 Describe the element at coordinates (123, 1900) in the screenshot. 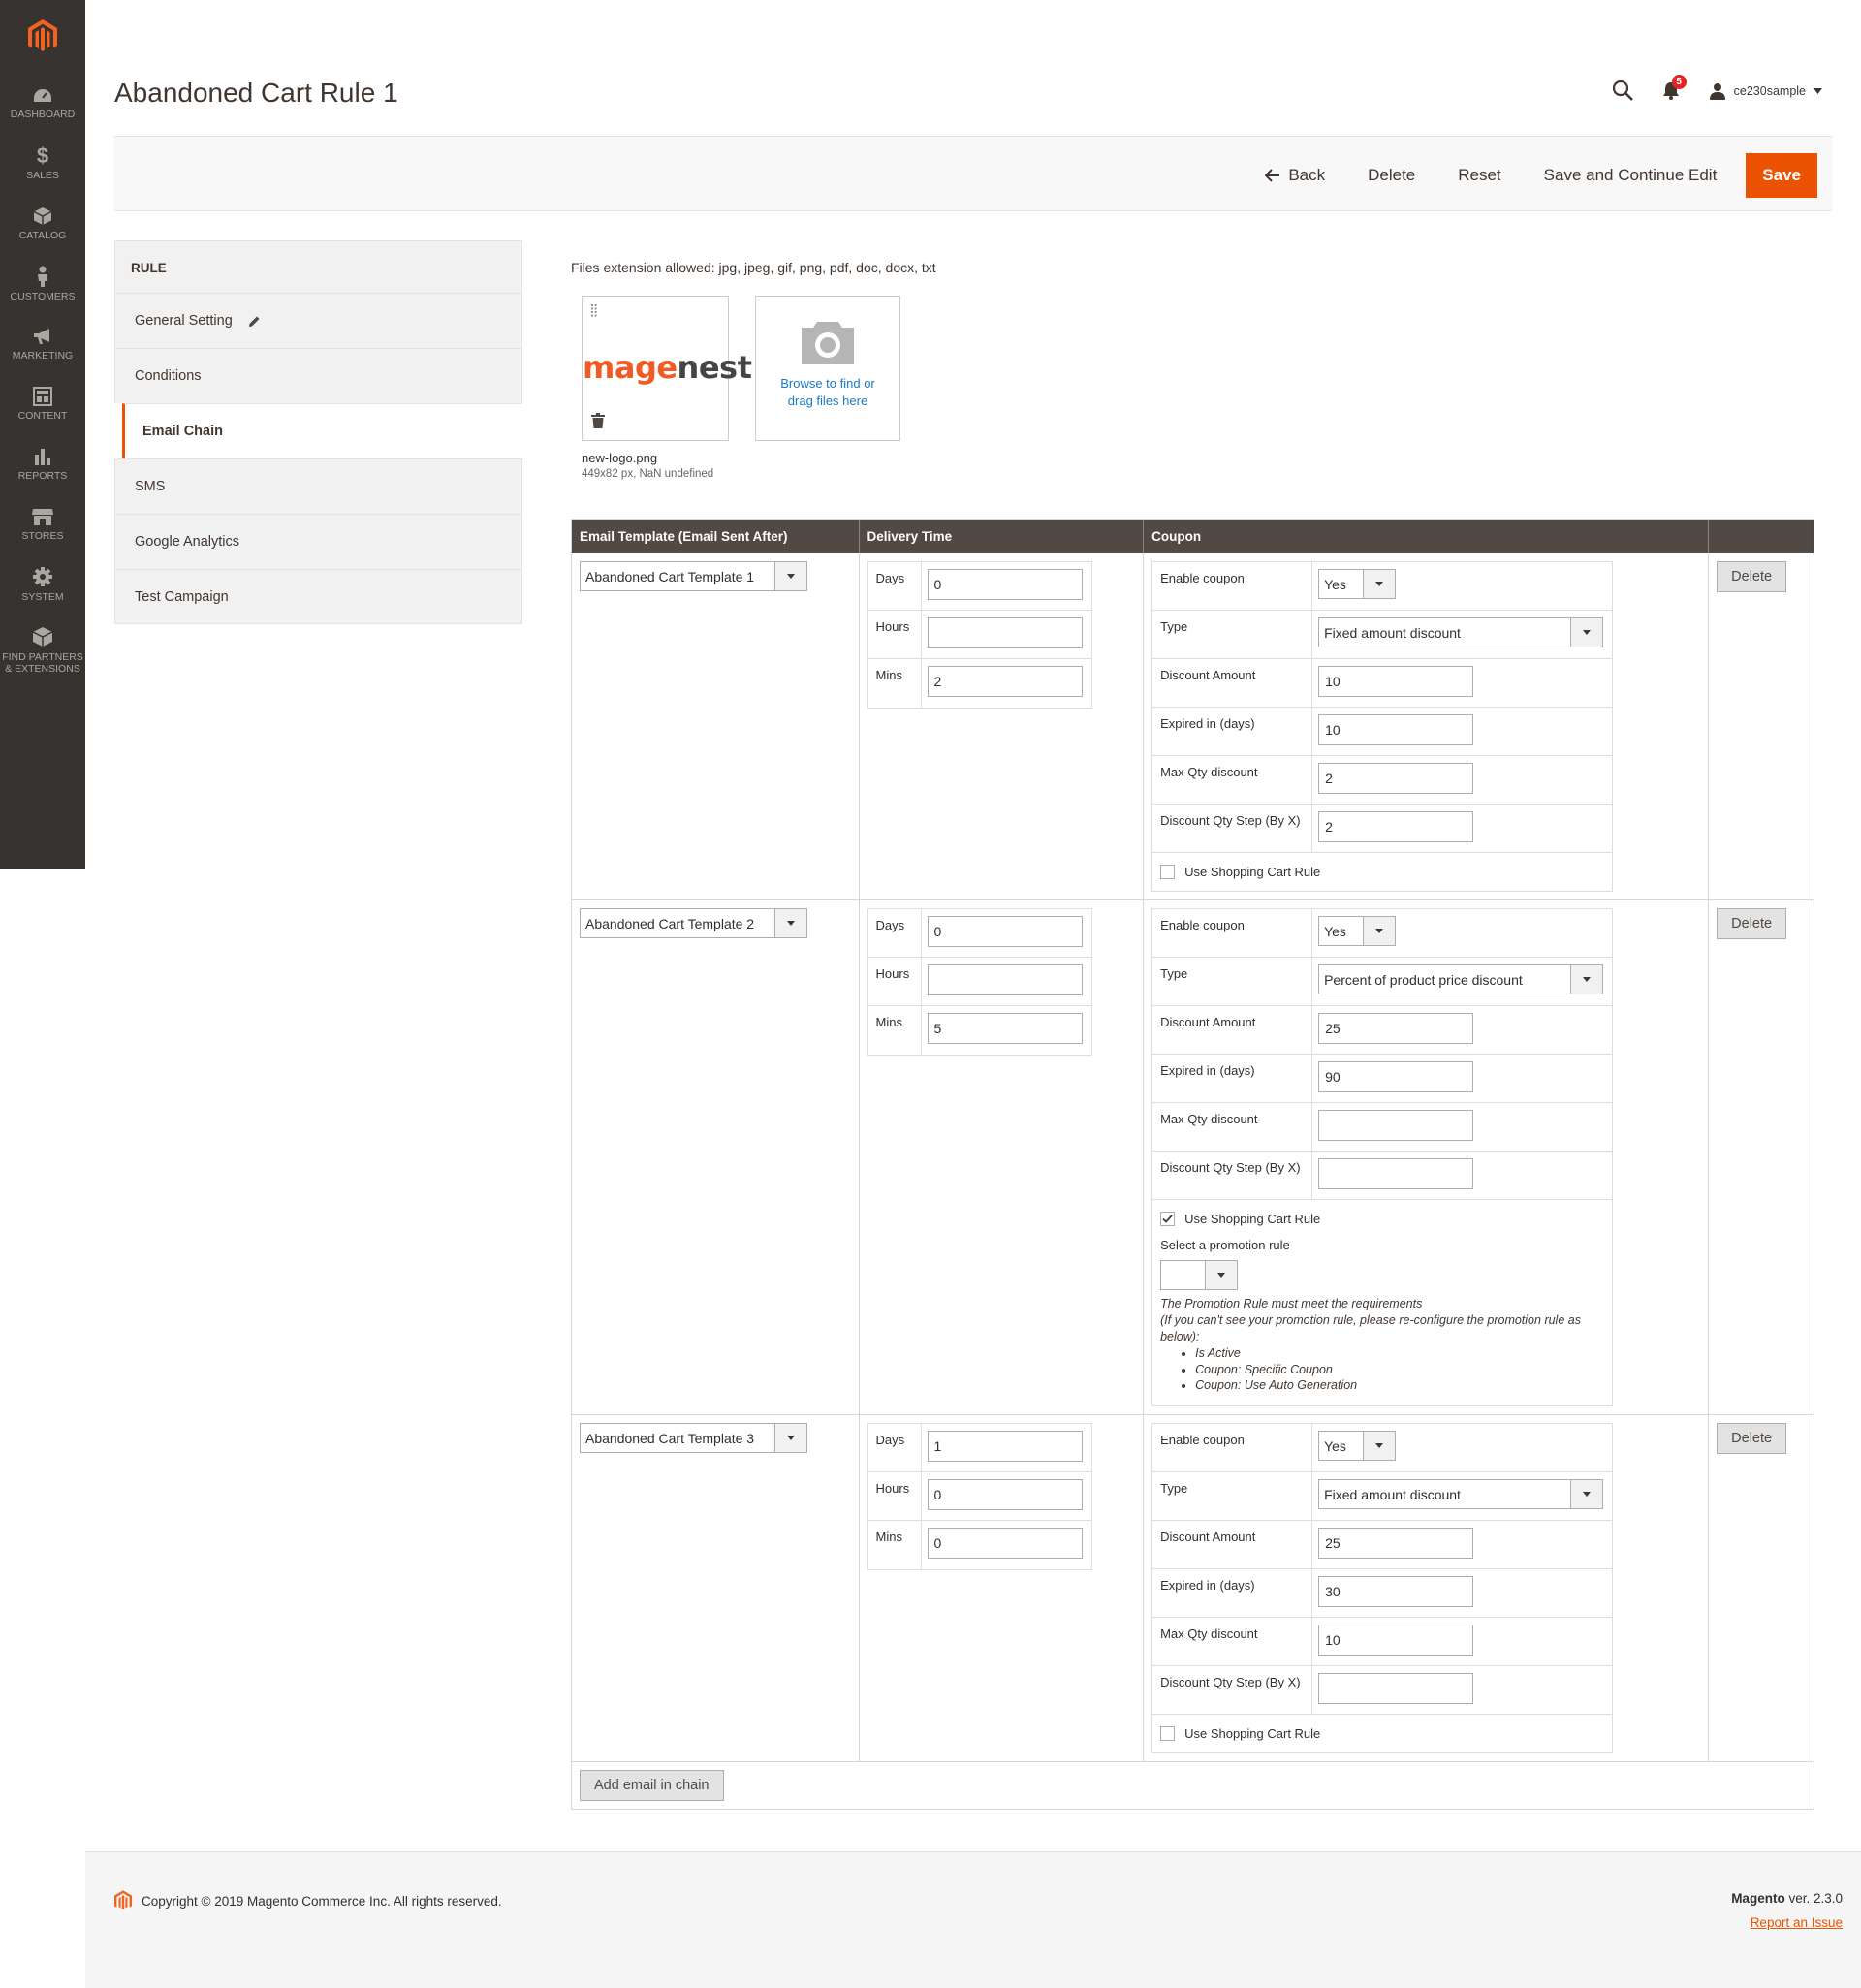

I see `magento-logo-icon` at that location.